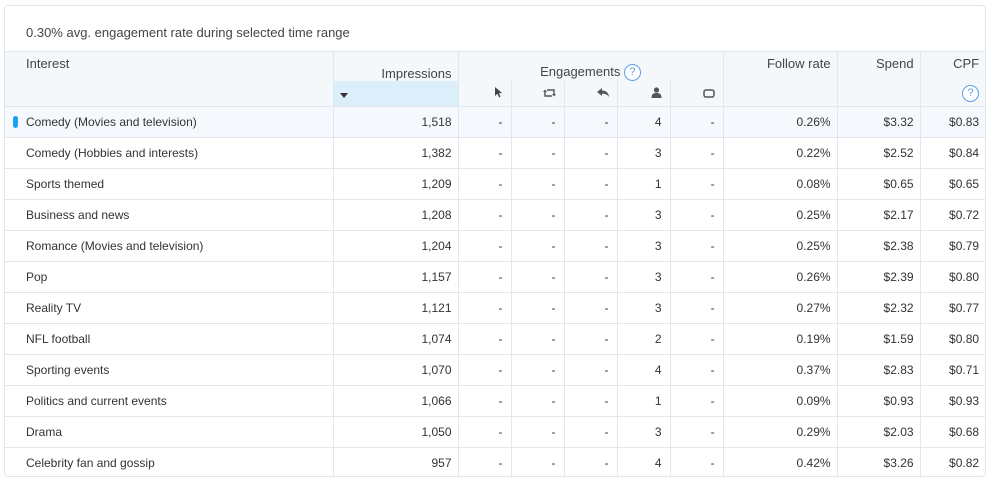 The height and width of the screenshot is (477, 990). Describe the element at coordinates (632, 72) in the screenshot. I see `engagements-help-icon: ?` at that location.